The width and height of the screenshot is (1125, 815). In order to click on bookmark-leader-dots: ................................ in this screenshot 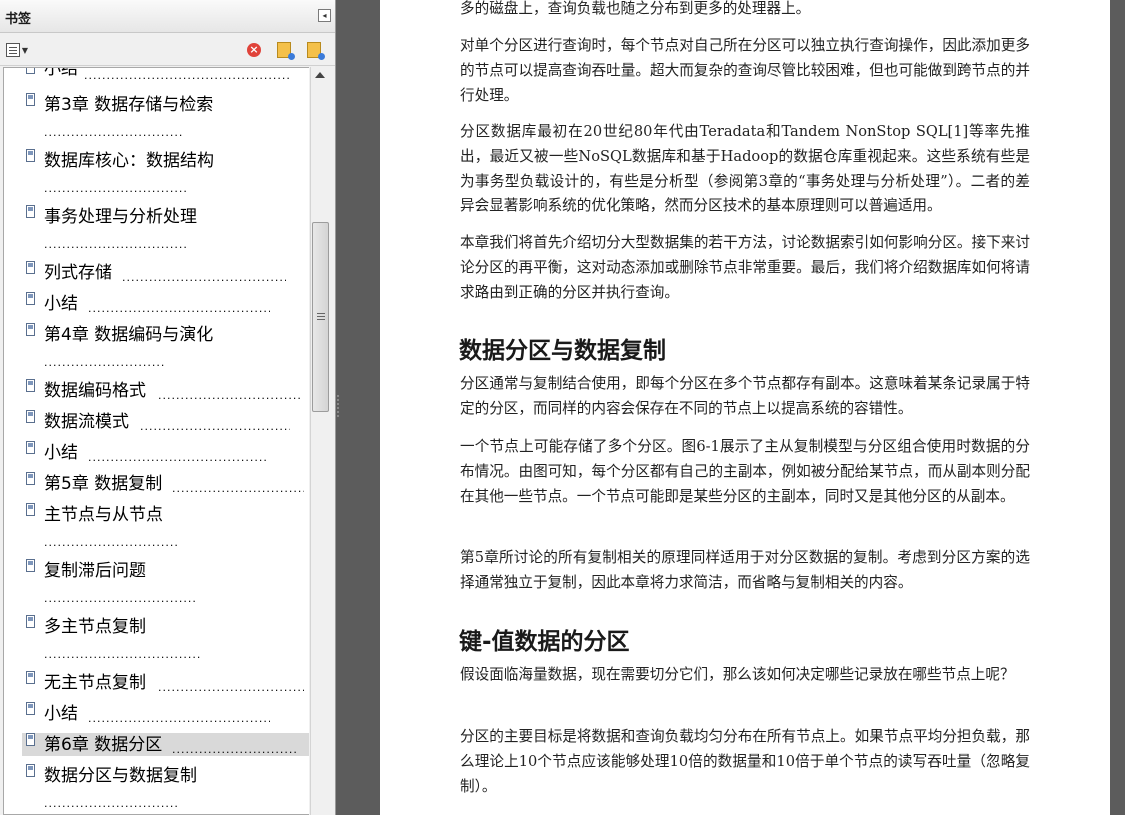, I will do `click(235, 750)`.